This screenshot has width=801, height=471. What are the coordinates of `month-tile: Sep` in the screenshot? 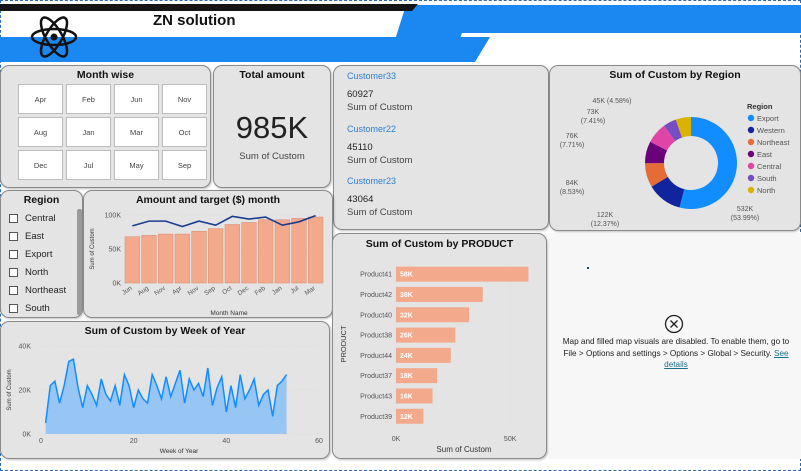 It's located at (184, 165).